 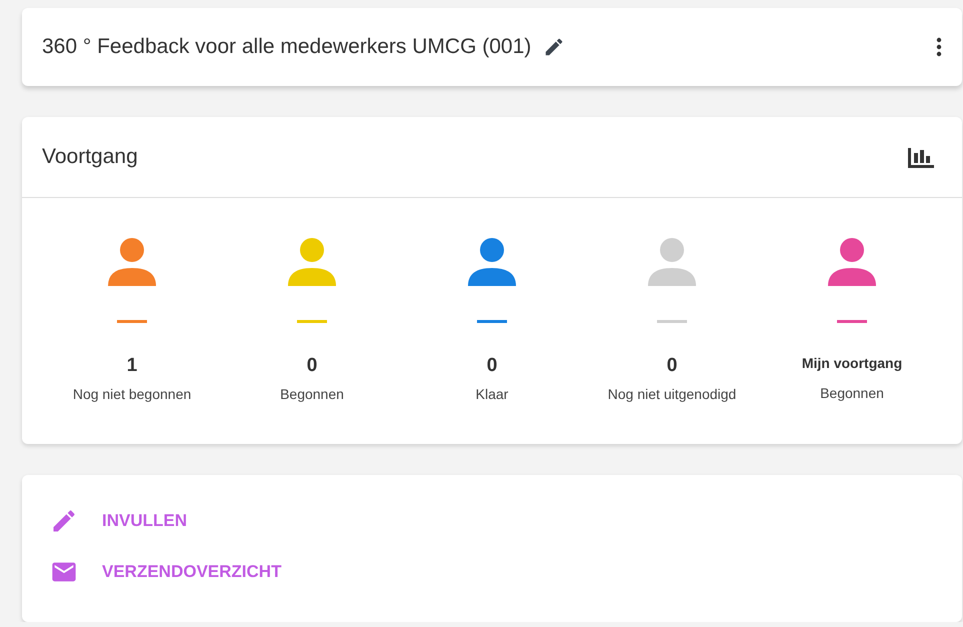 I want to click on stat-label: Klaar, so click(x=492, y=394).